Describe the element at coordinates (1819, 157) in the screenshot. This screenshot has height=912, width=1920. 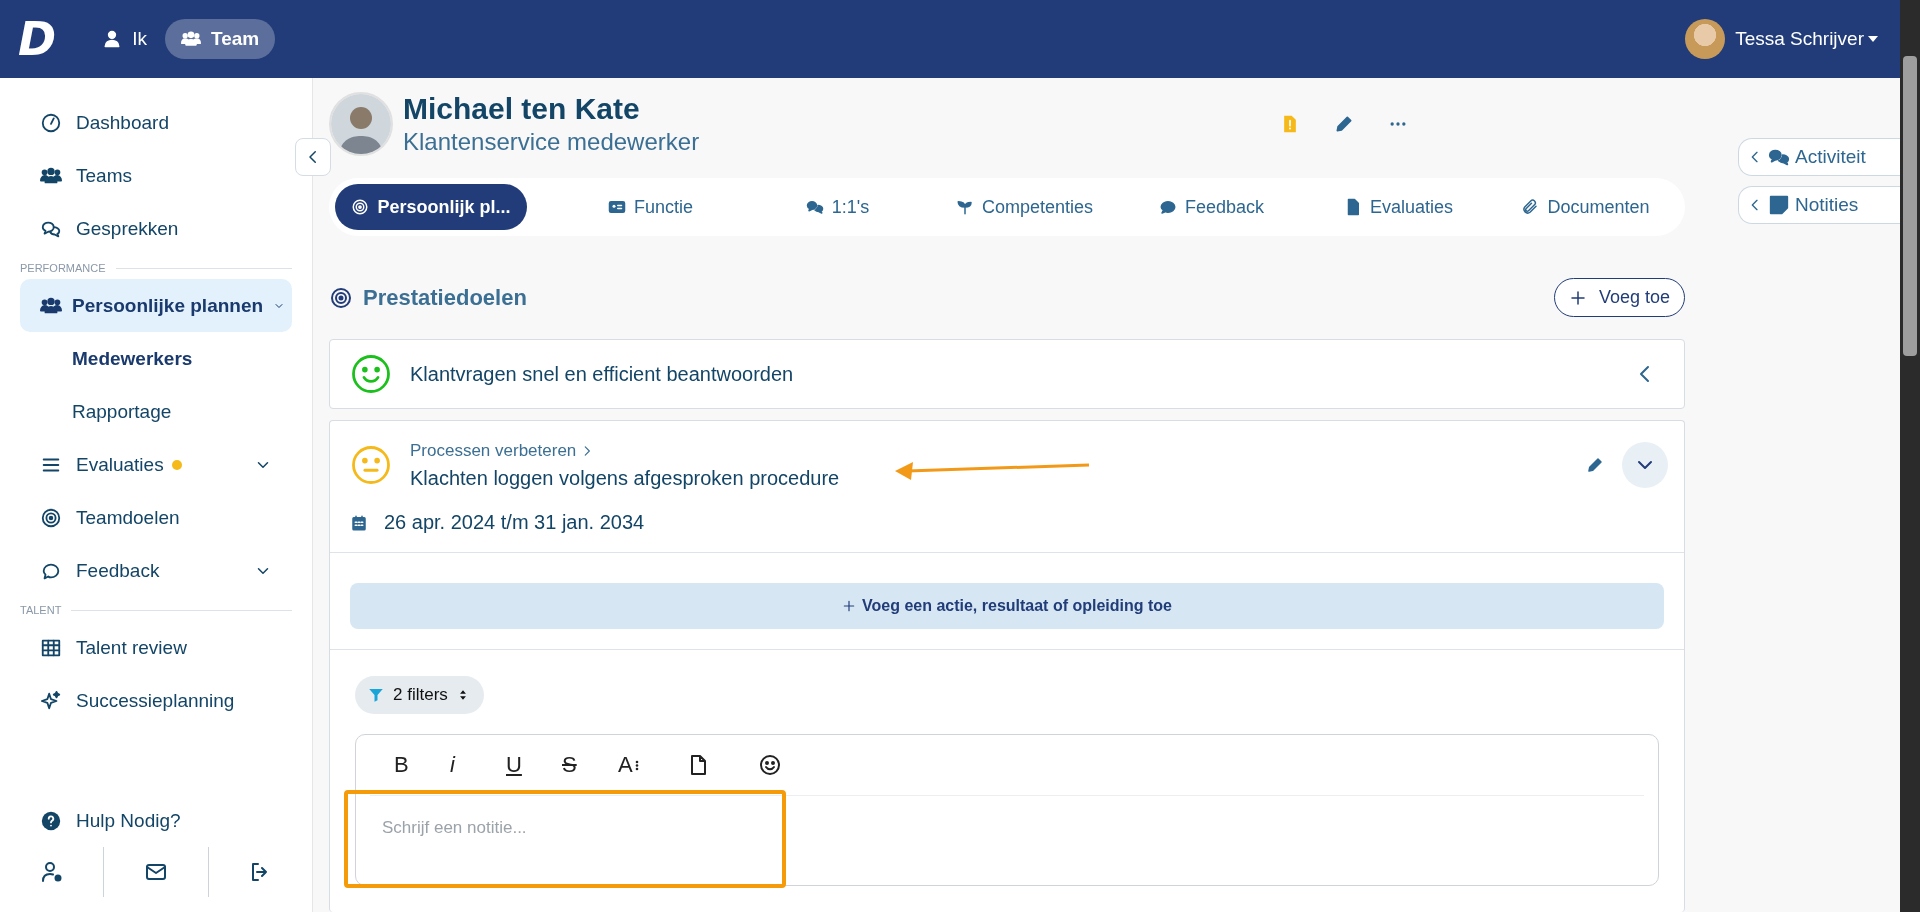
I see `side-panel-button: Activiteit` at that location.